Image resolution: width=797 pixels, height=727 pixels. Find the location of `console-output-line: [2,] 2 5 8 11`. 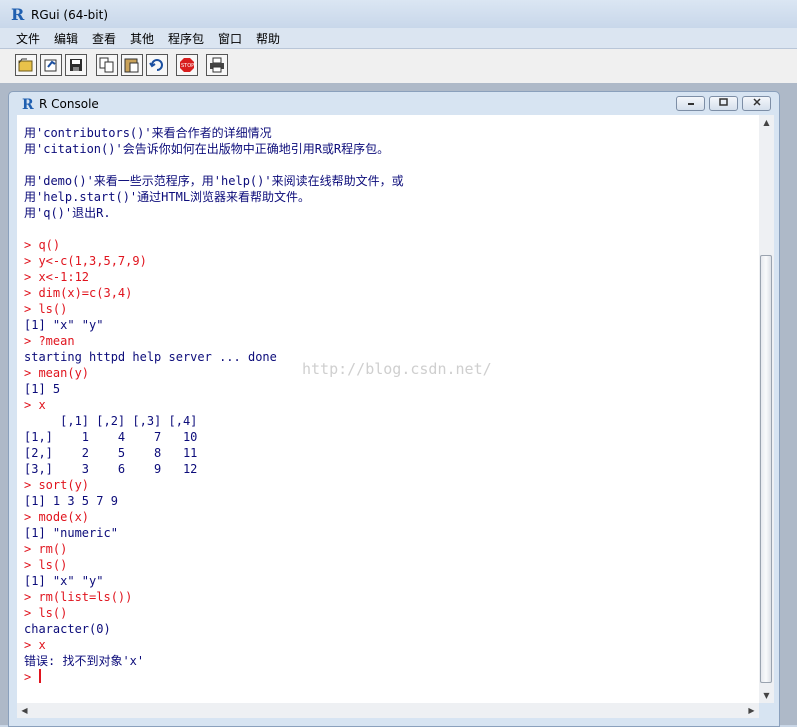

console-output-line: [2,] 2 5 8 11 is located at coordinates (111, 453).